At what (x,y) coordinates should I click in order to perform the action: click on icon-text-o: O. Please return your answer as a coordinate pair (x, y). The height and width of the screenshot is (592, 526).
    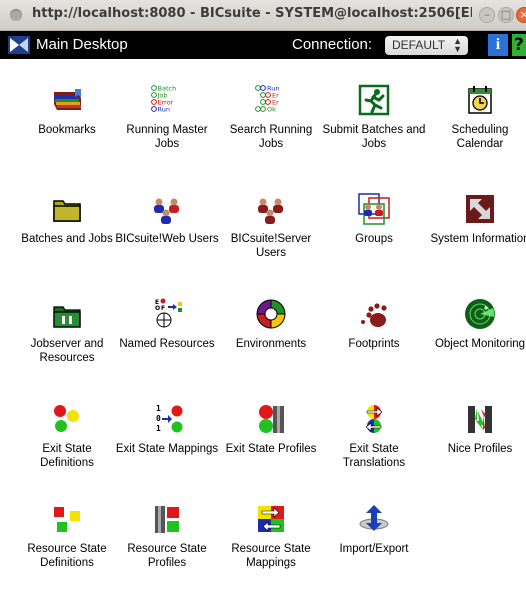
    Looking at the image, I should click on (157, 308).